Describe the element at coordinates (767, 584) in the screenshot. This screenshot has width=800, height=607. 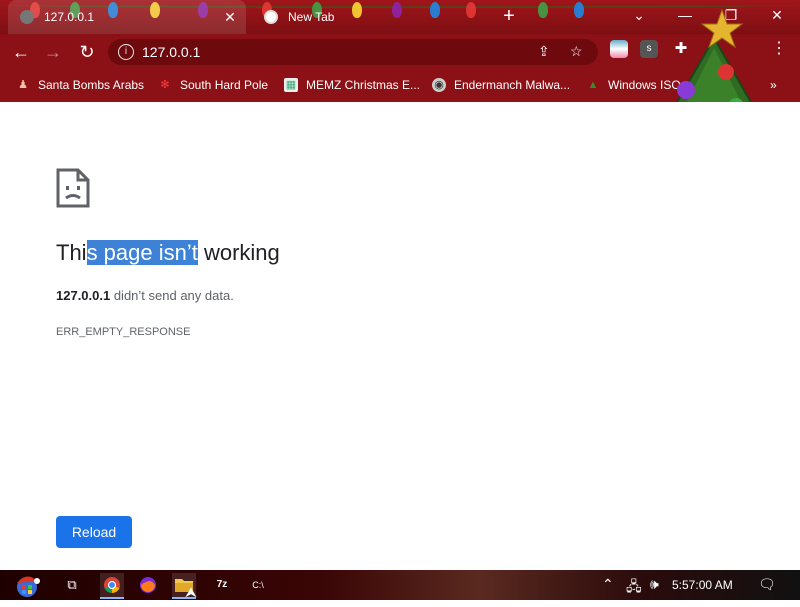
I see `notification-center-icon: 🗨` at that location.